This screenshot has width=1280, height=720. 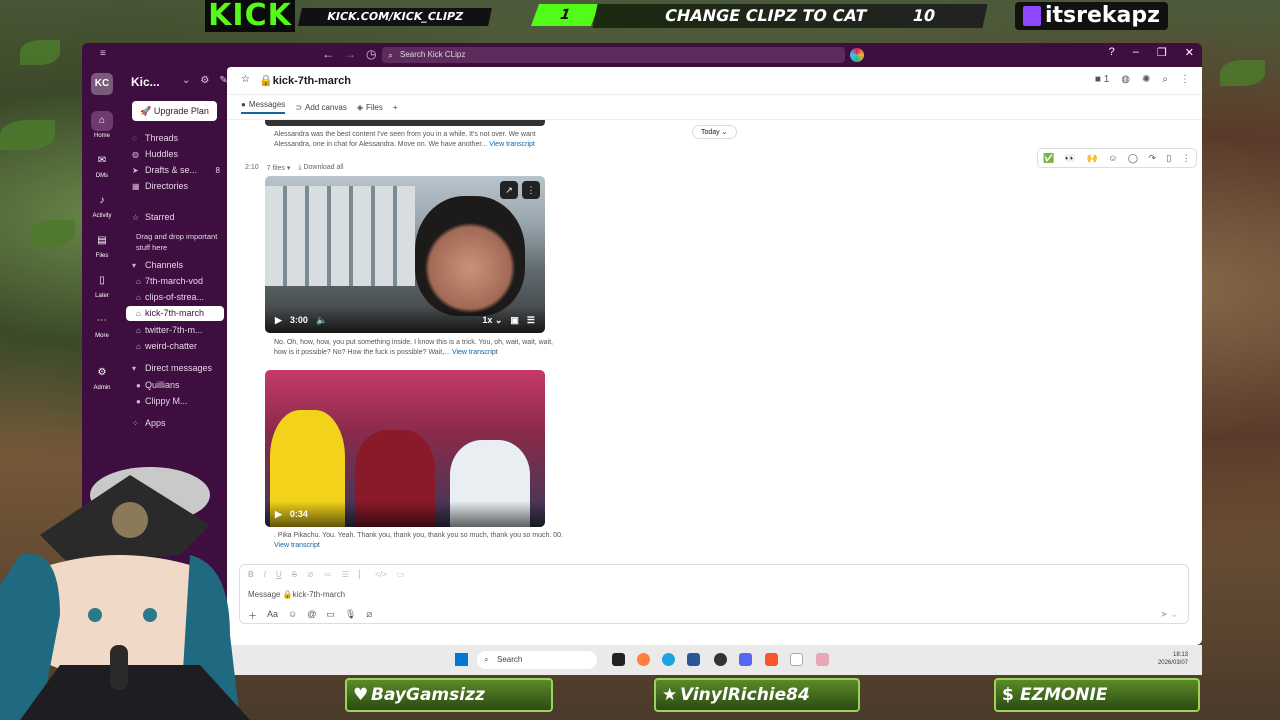 What do you see at coordinates (1168, 158) in the screenshot?
I see `bookmark-icon: ▯` at bounding box center [1168, 158].